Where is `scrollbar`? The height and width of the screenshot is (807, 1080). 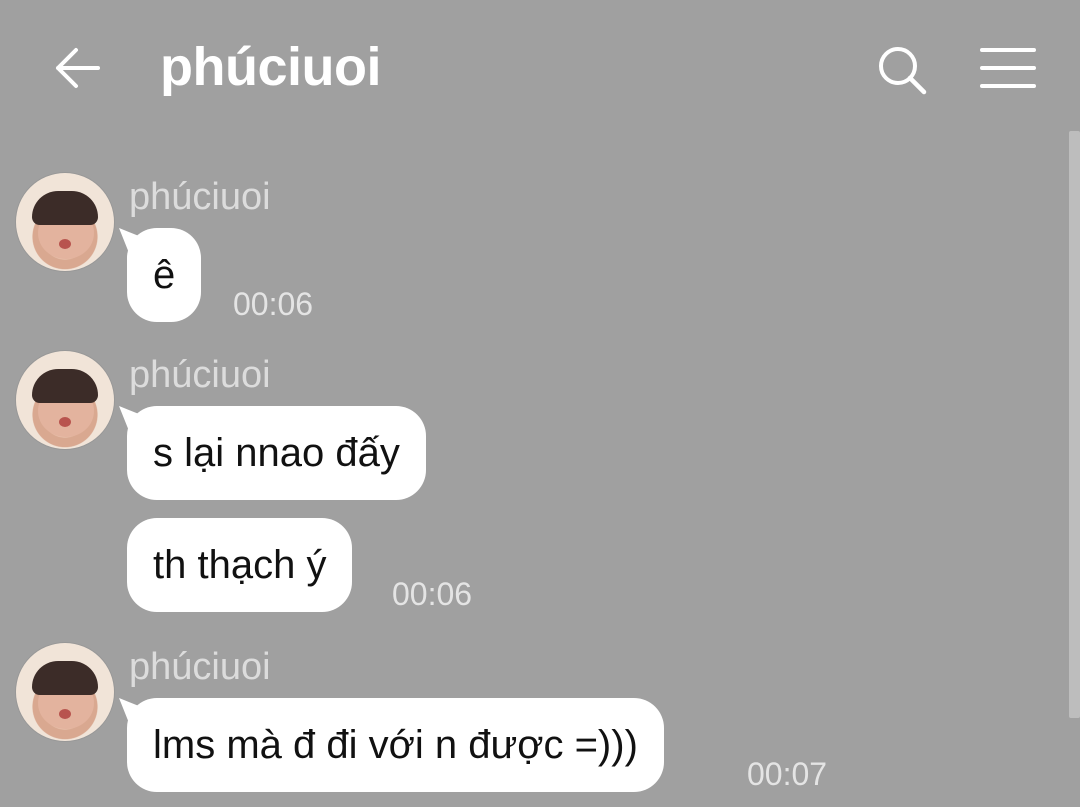 scrollbar is located at coordinates (1074, 424).